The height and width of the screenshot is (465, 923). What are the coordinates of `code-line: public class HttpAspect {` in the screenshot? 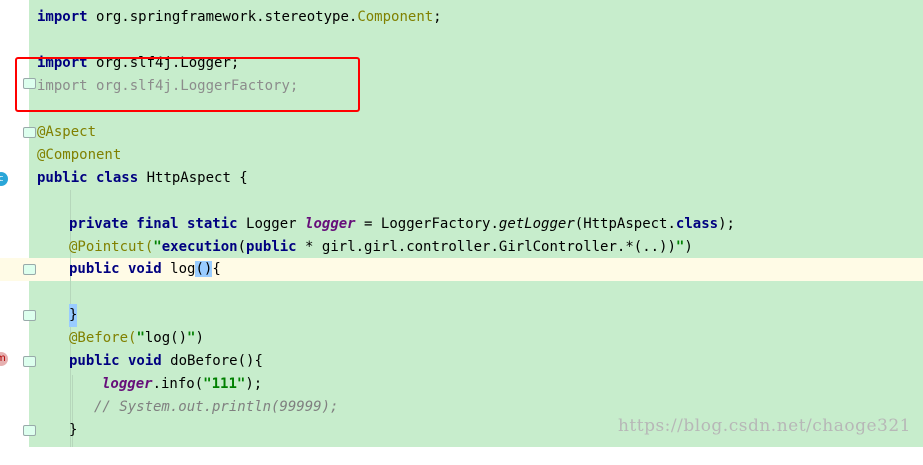 It's located at (461, 178).